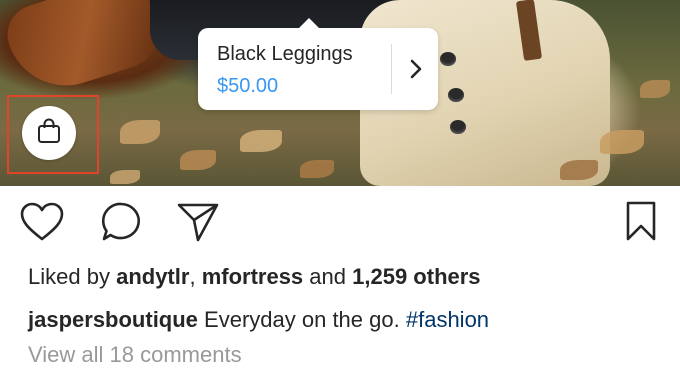 The image size is (680, 380). What do you see at coordinates (248, 86) in the screenshot?
I see `product-tag-price: $50.00` at bounding box center [248, 86].